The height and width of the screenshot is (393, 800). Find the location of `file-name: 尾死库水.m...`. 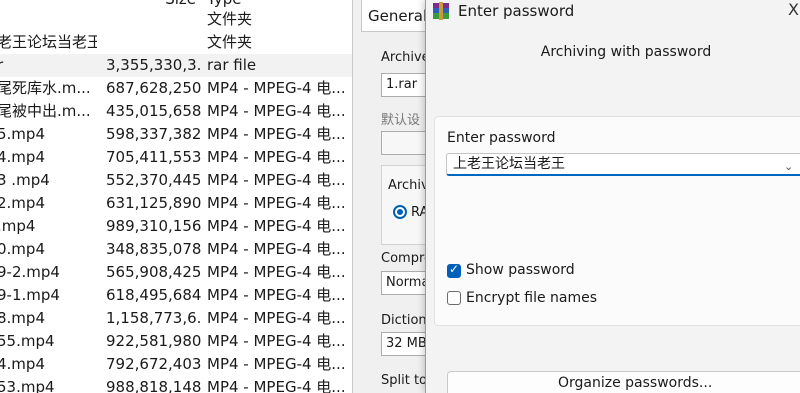

file-name: 尾死库水.m... is located at coordinates (45, 88).